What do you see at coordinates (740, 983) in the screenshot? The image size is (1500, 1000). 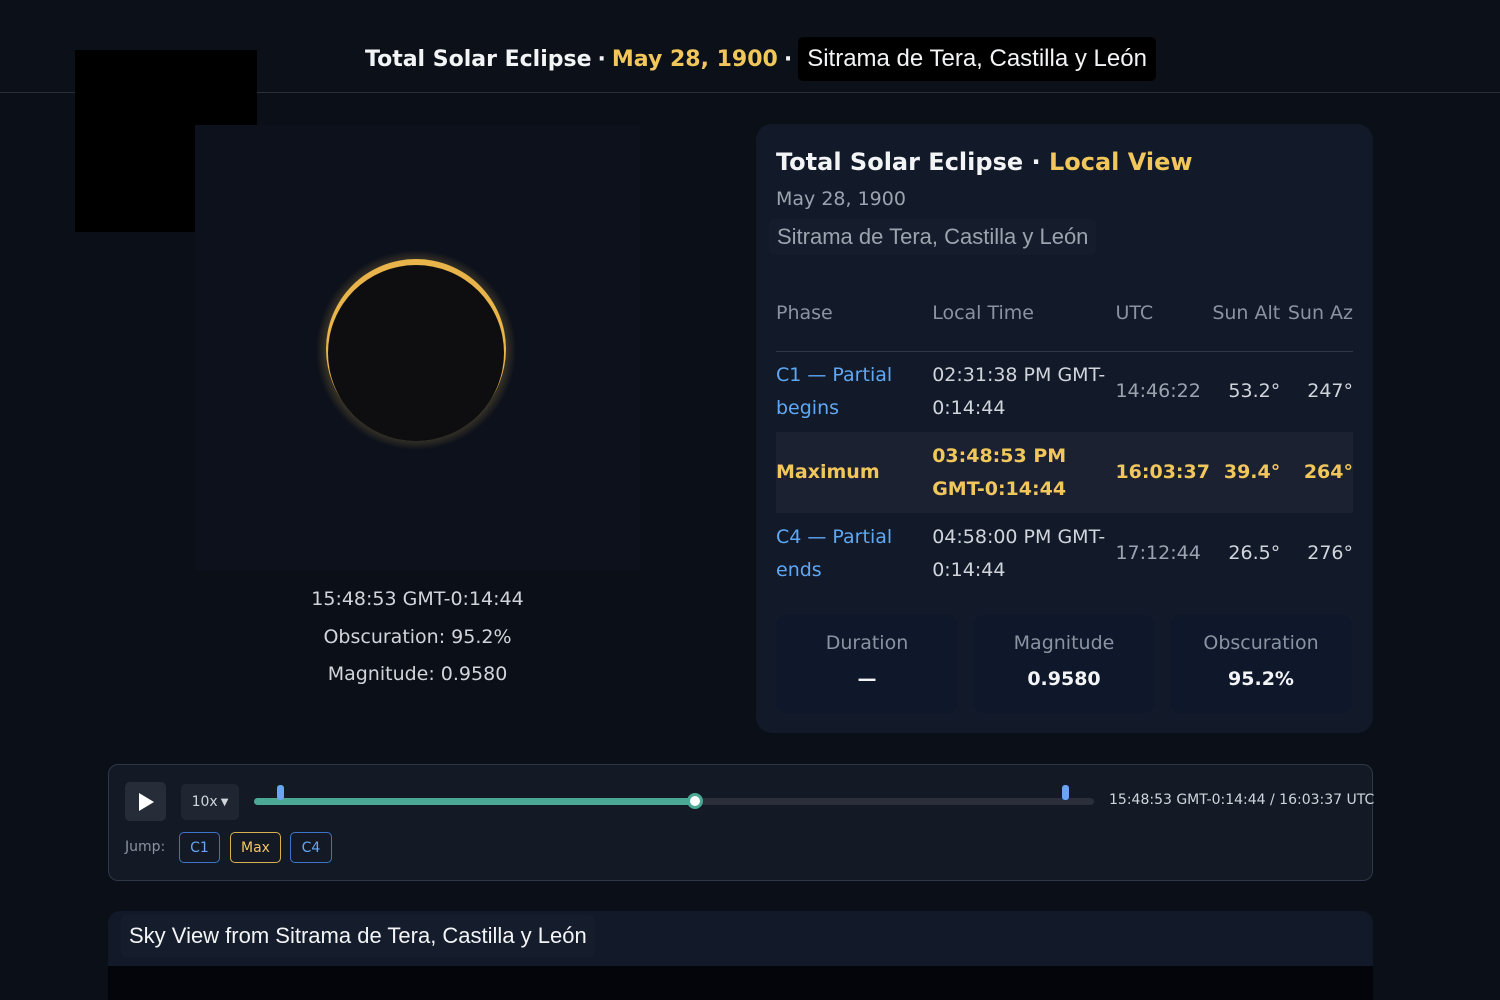 I see `sky-view-canvas` at bounding box center [740, 983].